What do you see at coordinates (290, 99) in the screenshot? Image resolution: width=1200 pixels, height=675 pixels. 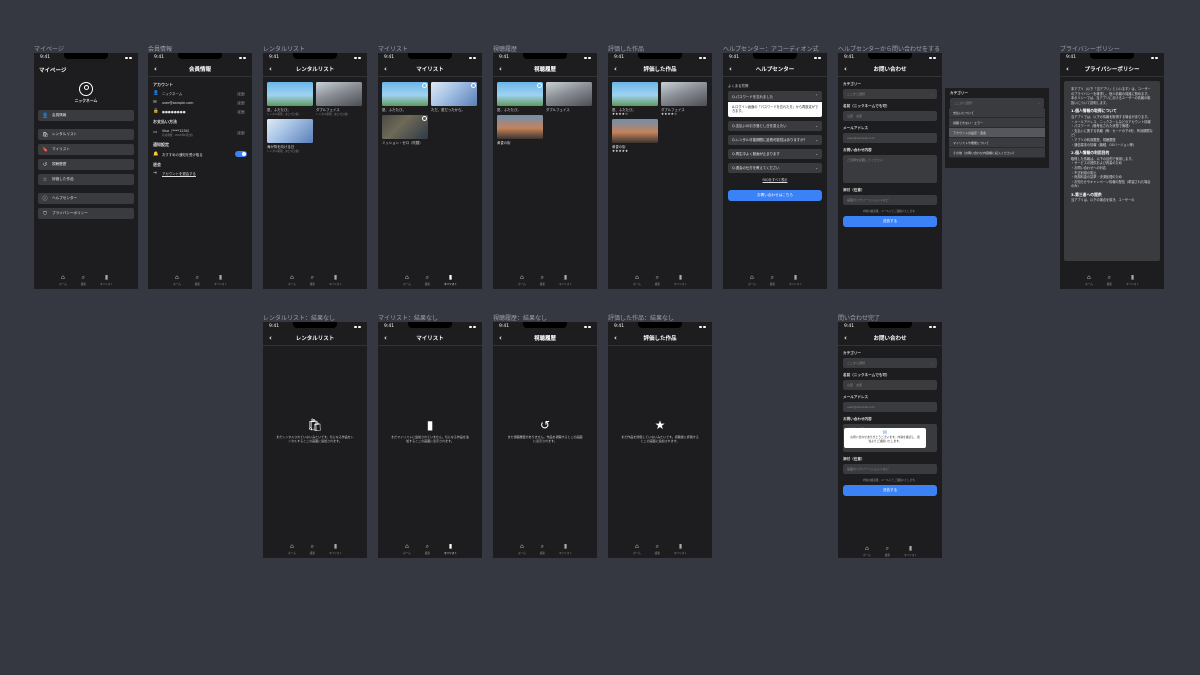 I see `rental-card: 夏、ふたたび。 レンタル期限：あと3日(仮)` at bounding box center [290, 99].